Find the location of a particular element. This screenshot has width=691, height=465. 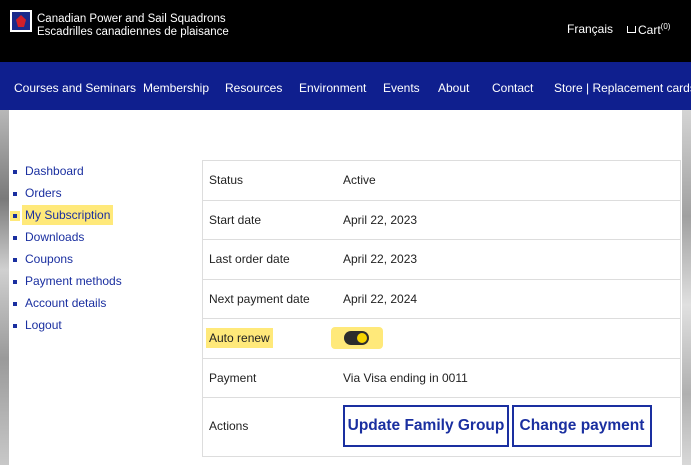

table-row: Next payment date April 22, 2024 is located at coordinates (441, 299).